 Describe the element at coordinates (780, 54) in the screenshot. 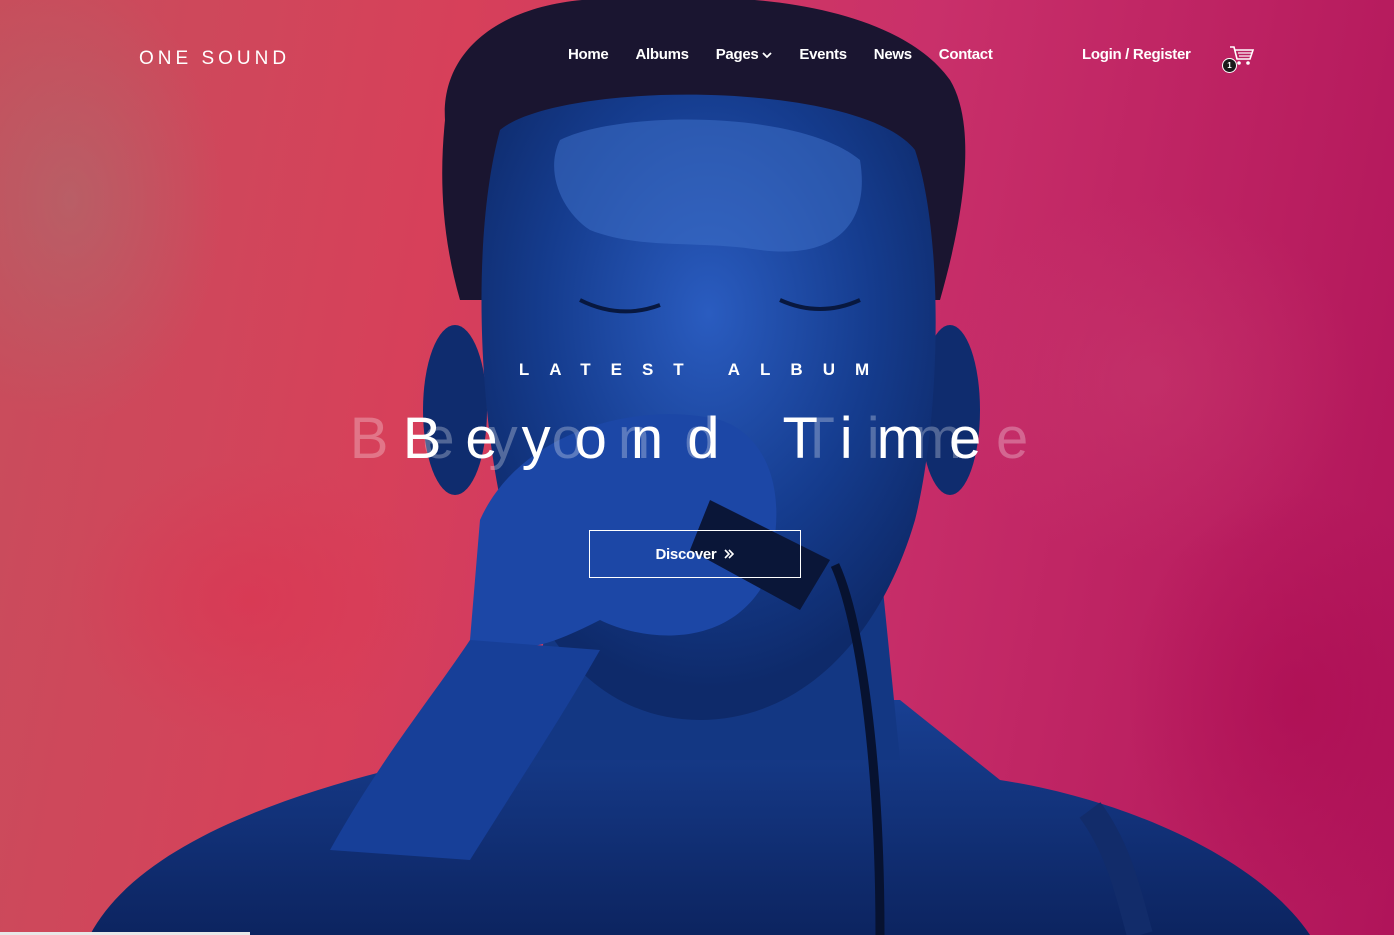

I see `main-menu: Home Albums Pages Events News Contact` at that location.